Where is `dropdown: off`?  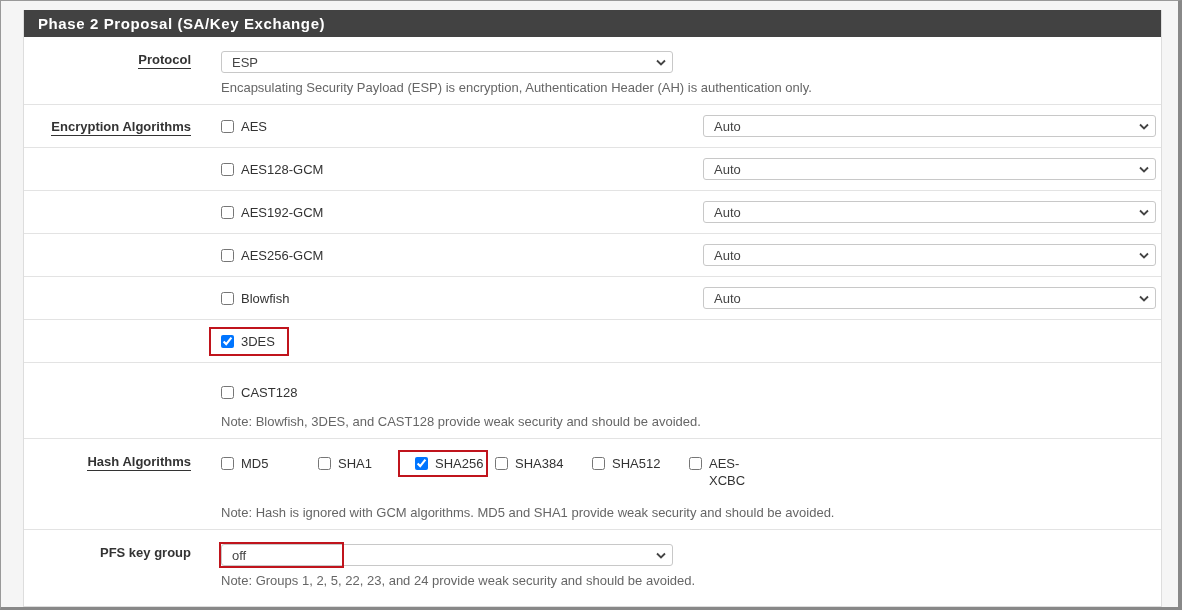 dropdown: off is located at coordinates (447, 555).